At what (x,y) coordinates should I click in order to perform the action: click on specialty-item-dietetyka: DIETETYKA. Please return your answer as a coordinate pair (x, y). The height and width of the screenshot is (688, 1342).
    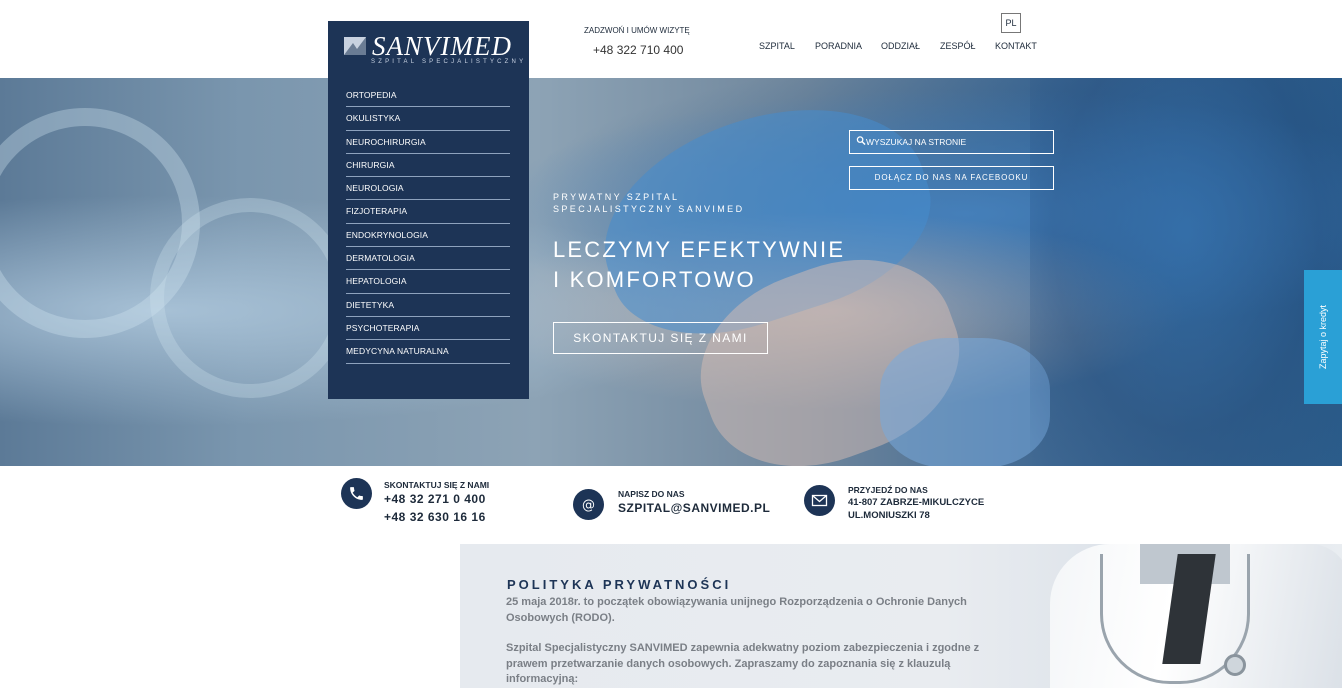
    Looking at the image, I should click on (428, 305).